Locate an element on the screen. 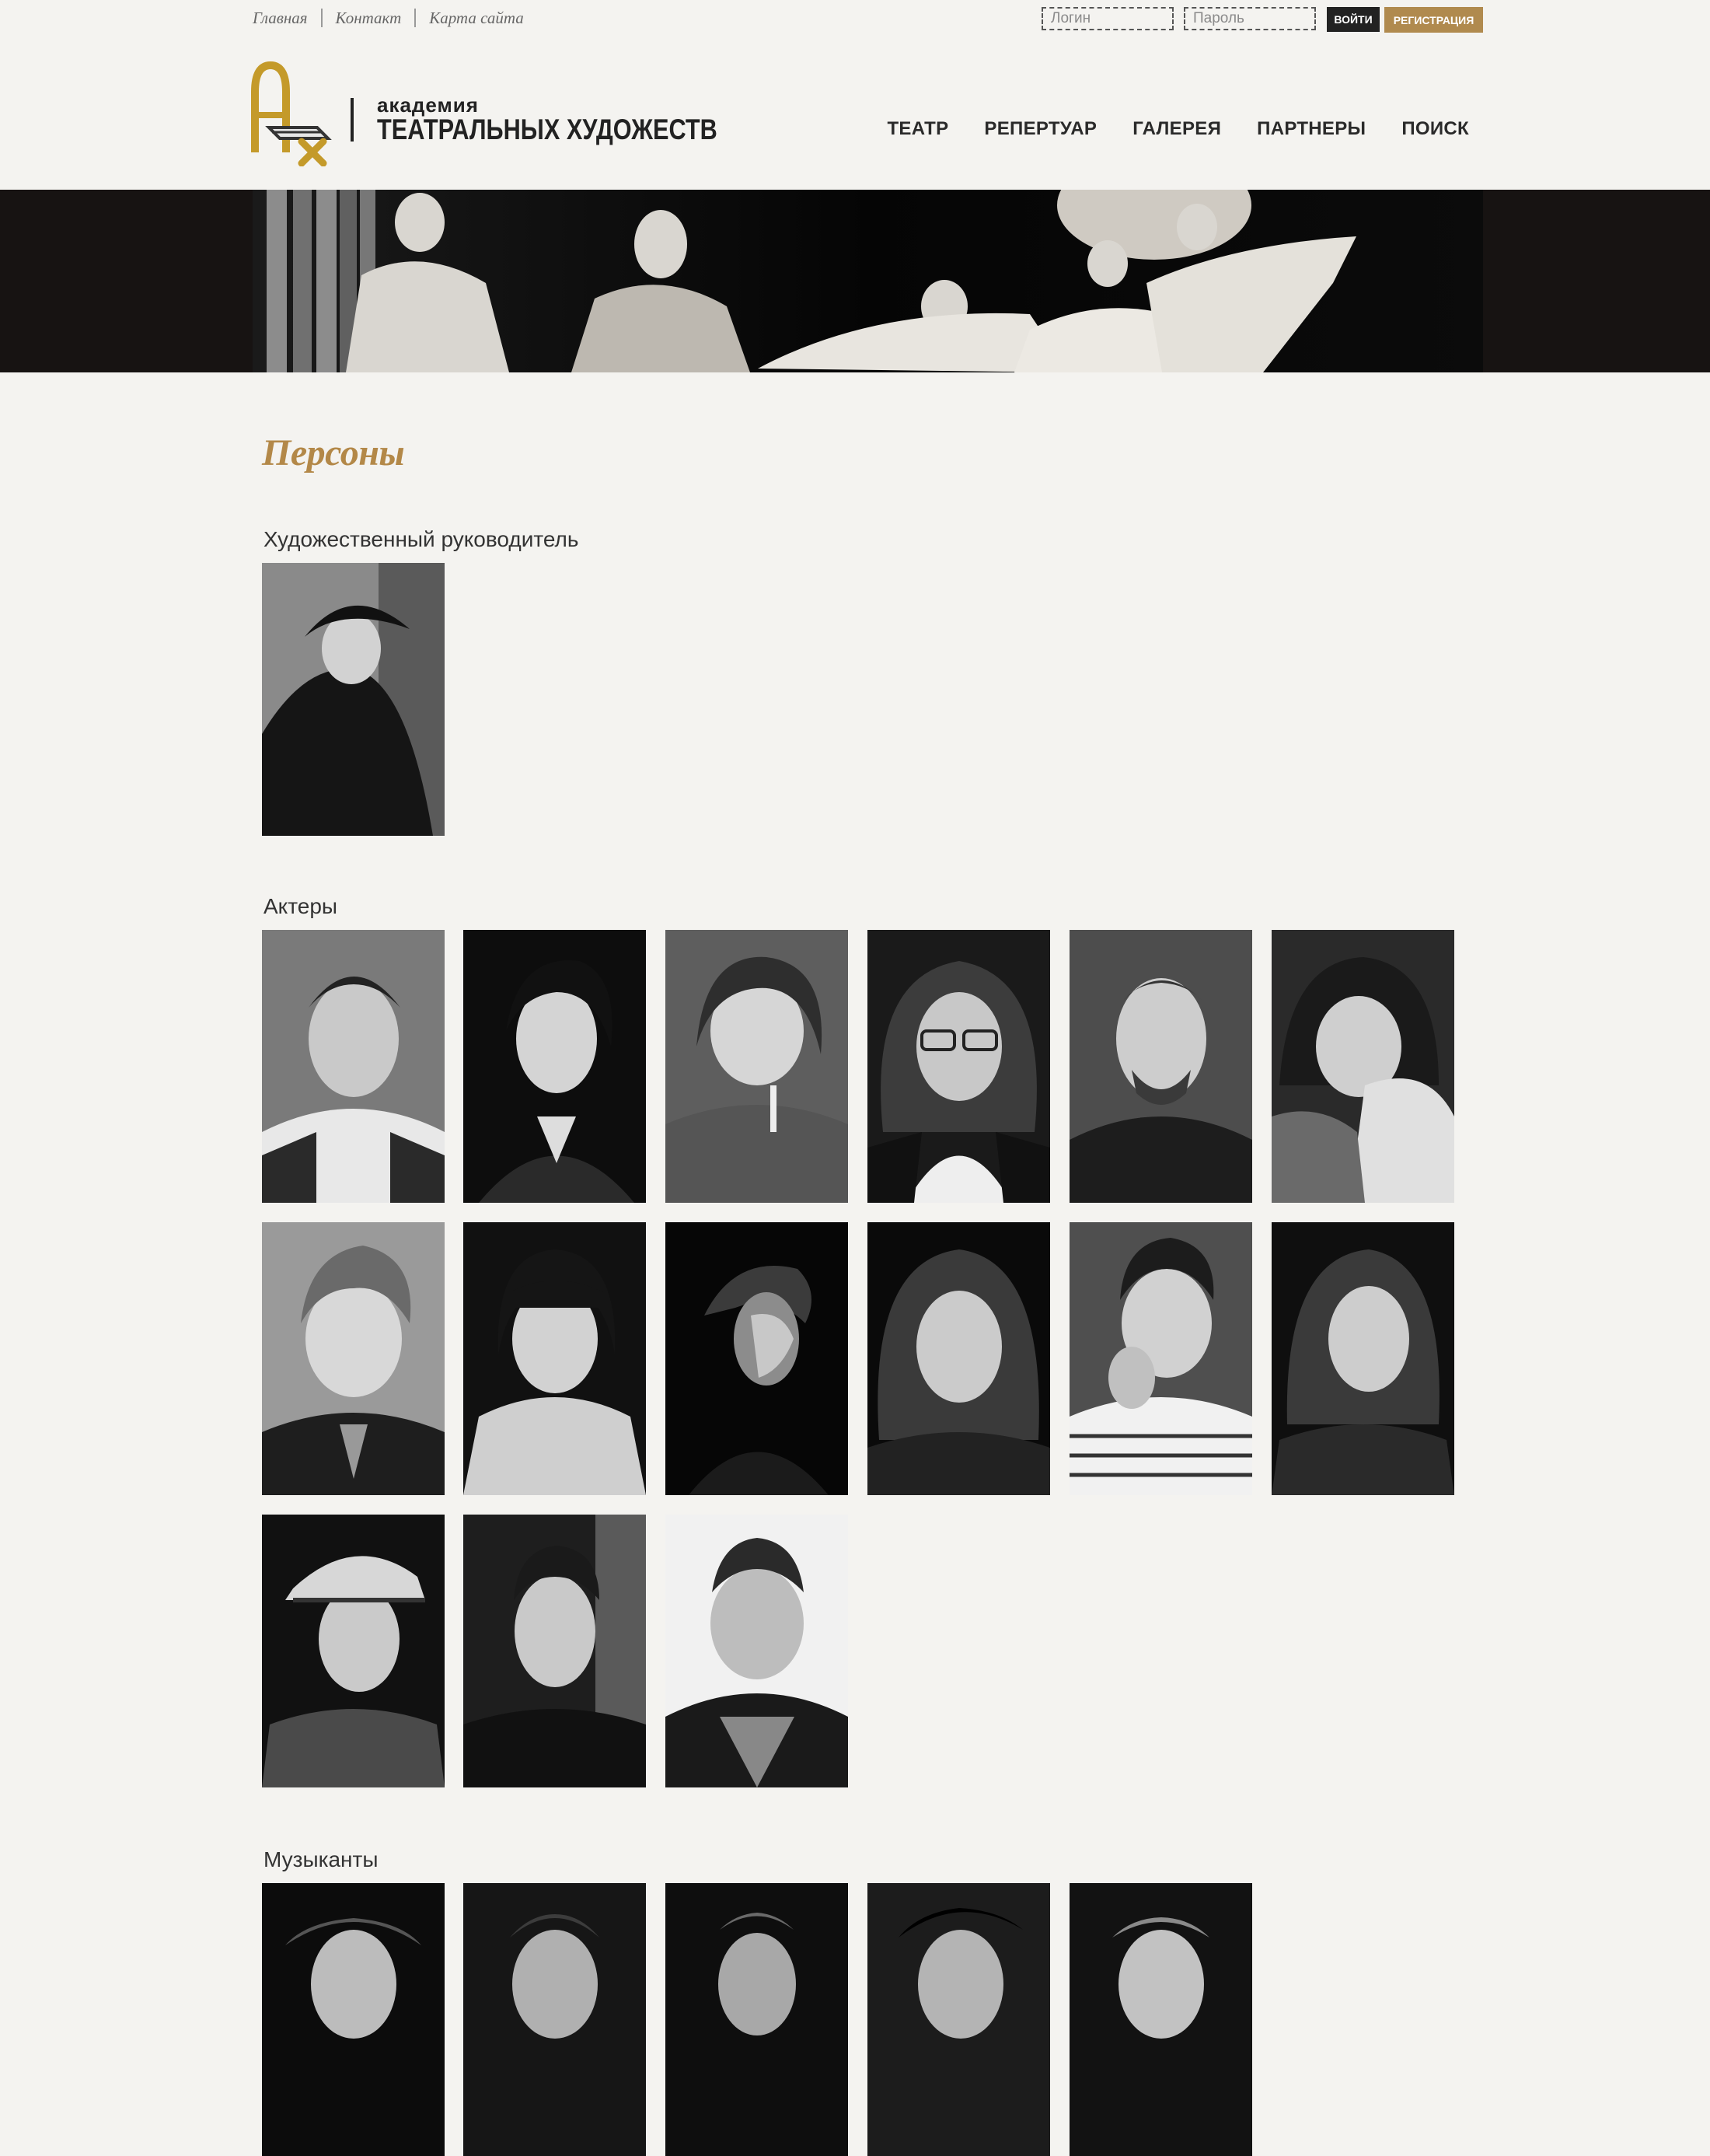 The height and width of the screenshot is (2156, 1710). section-title-actors: Актеры is located at coordinates (300, 906).